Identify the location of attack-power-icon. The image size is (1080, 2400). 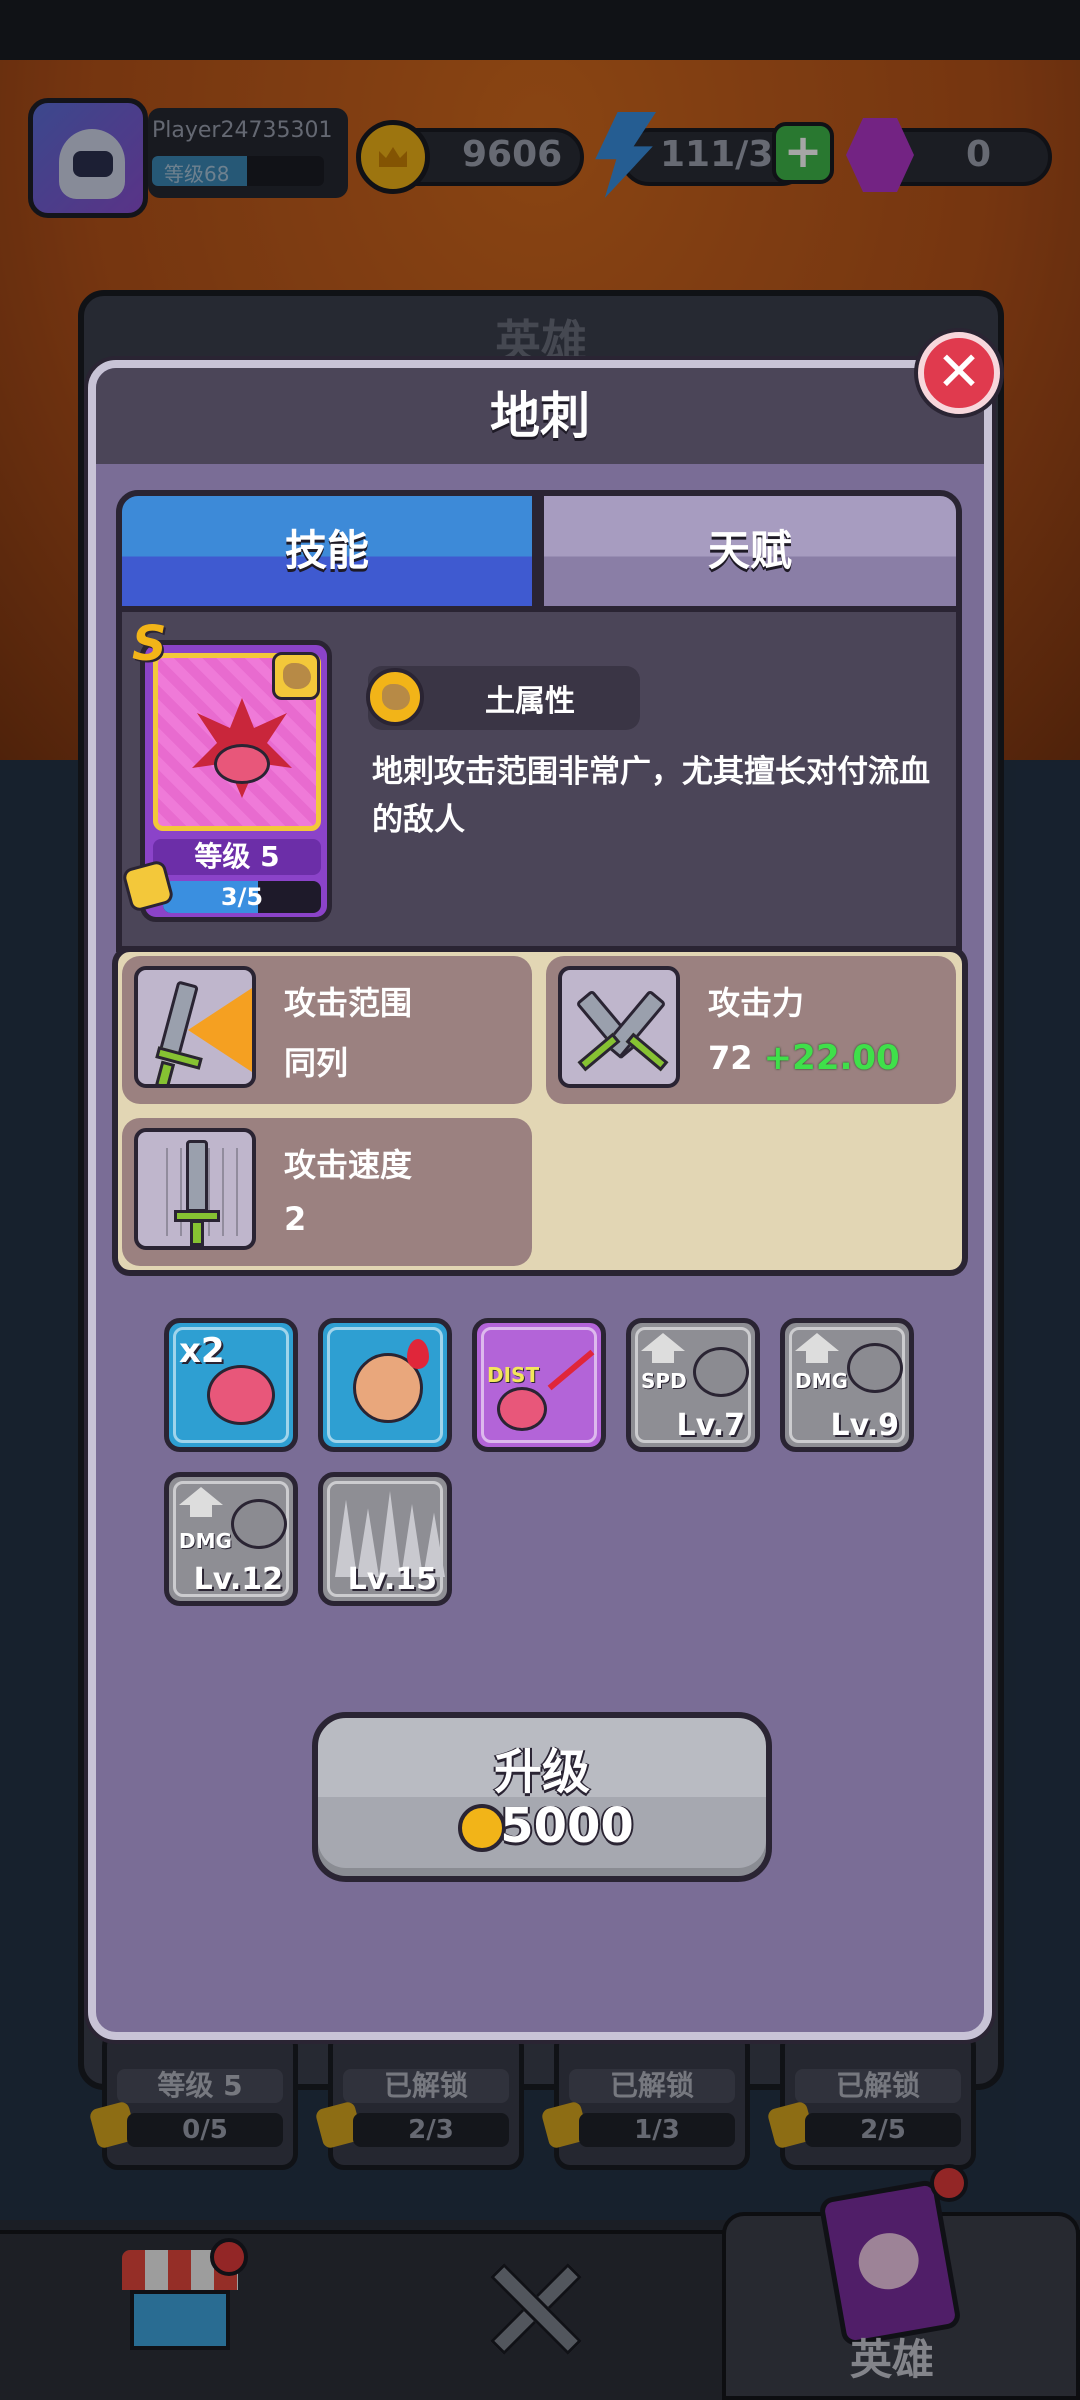
(619, 1027).